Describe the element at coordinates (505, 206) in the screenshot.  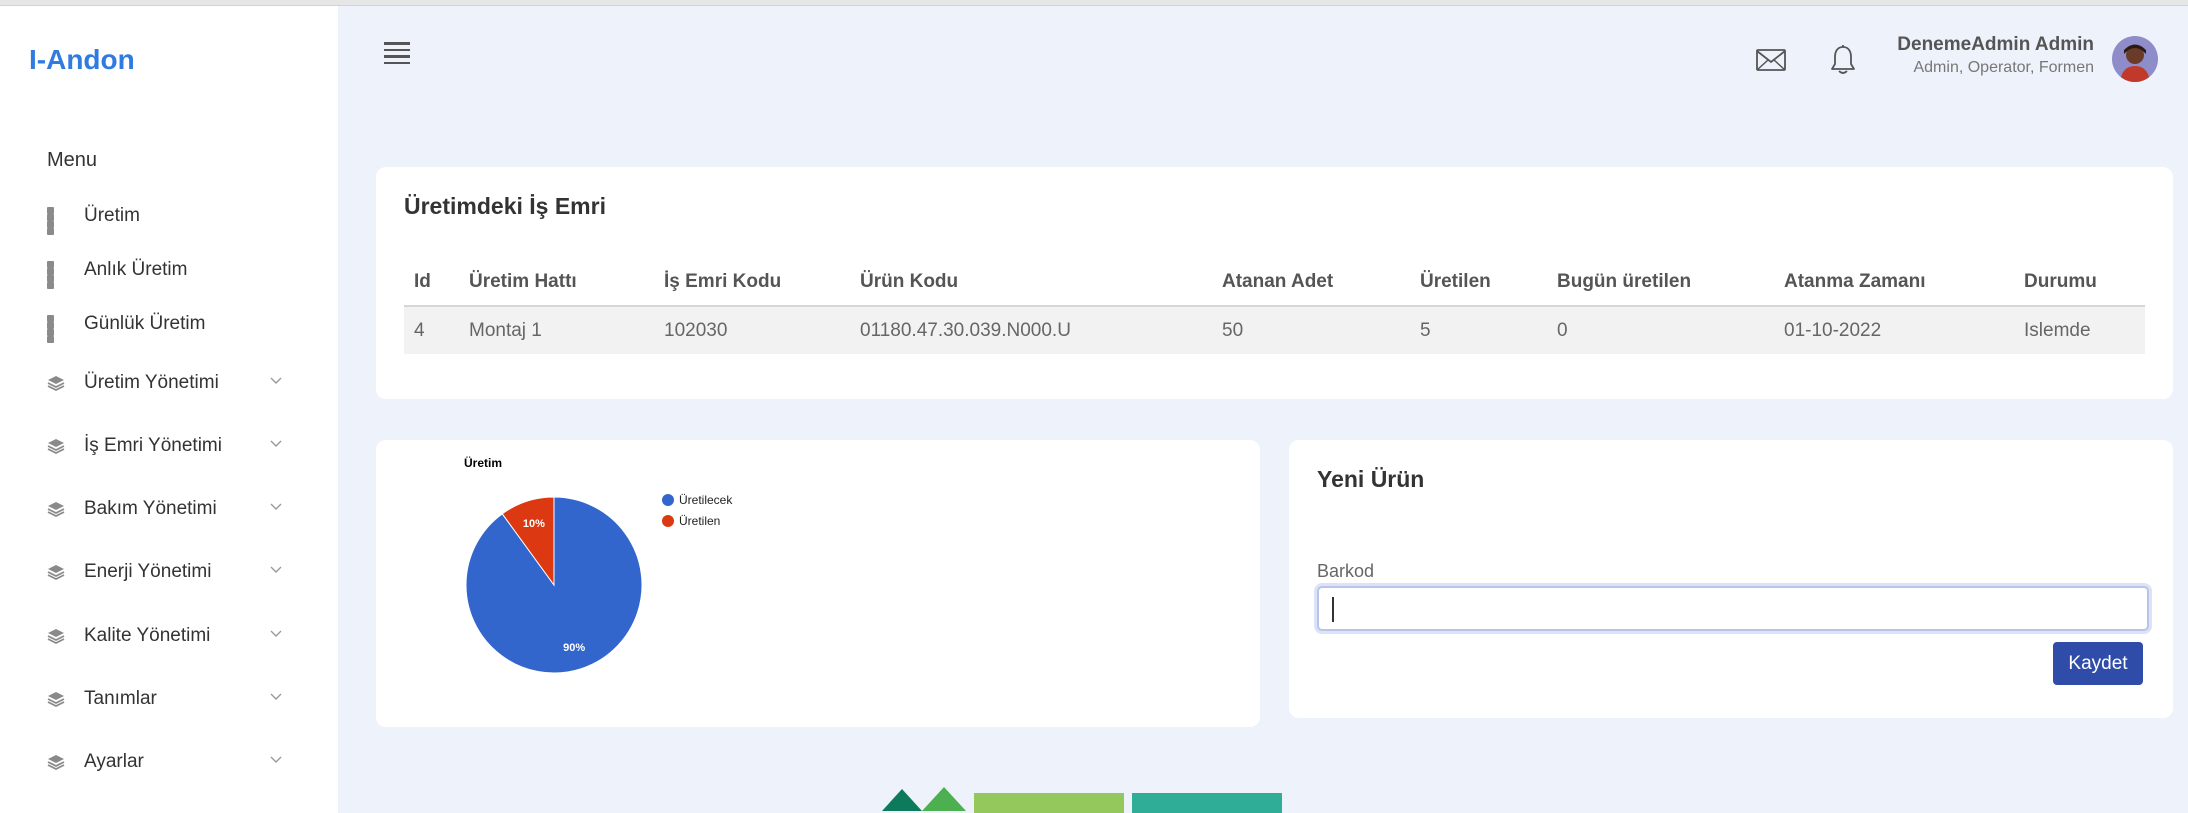
I see `work-orders-title: Üretimdeki İş Emri` at that location.